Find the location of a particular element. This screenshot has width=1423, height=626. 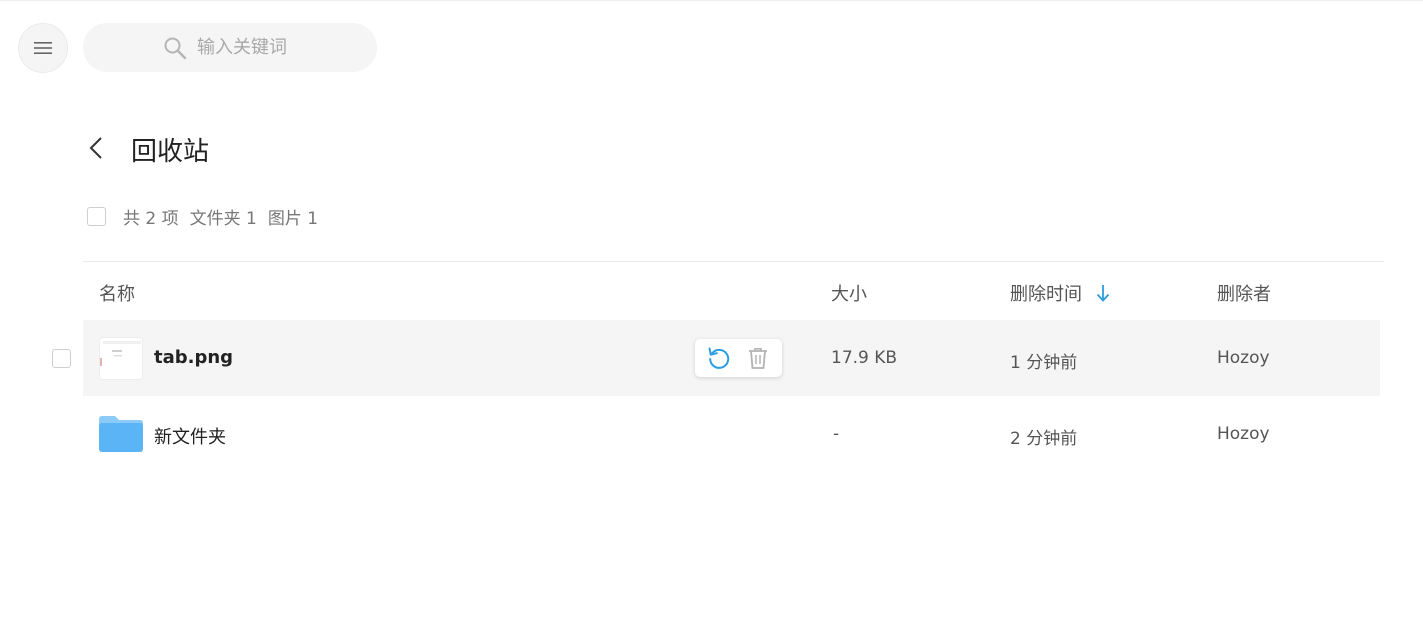

column-header-size: 大小 is located at coordinates (849, 293).